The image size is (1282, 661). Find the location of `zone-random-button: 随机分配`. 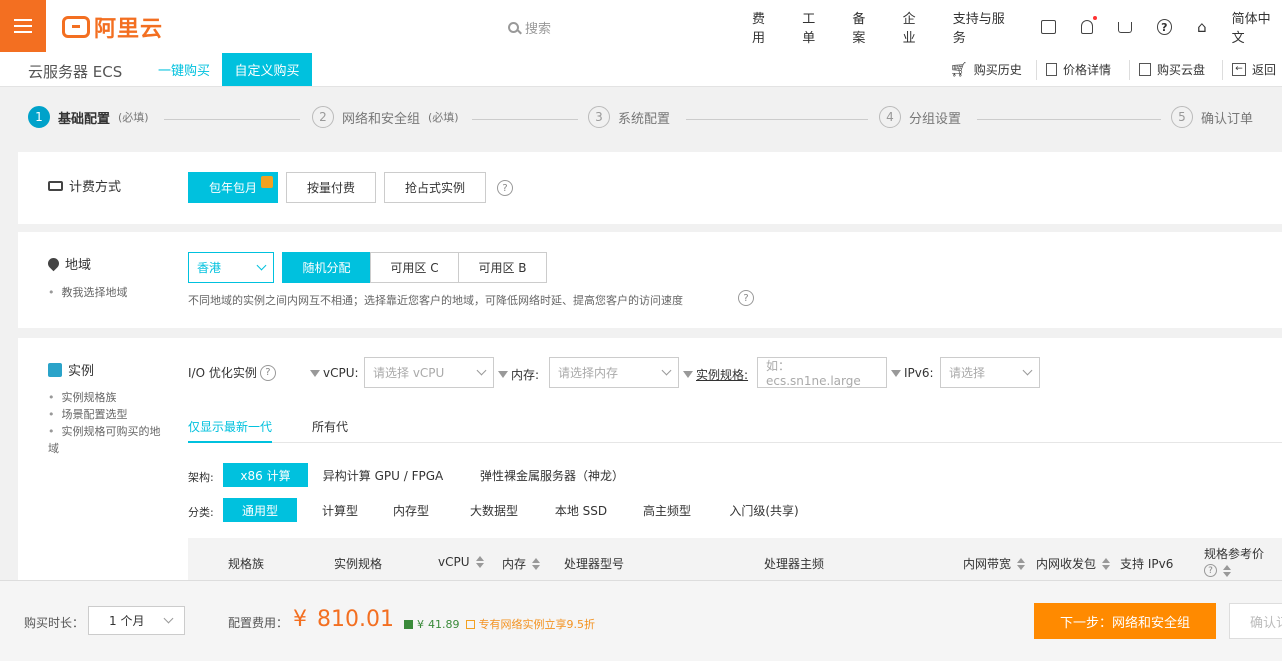

zone-random-button: 随机分配 is located at coordinates (326, 267).